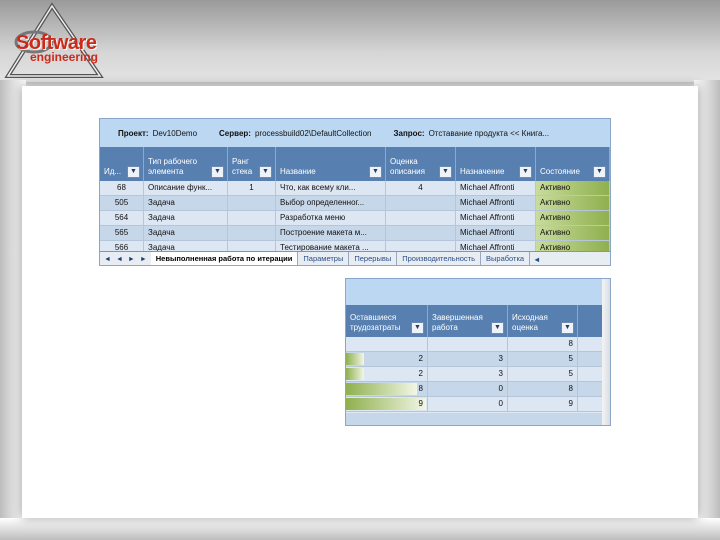 The height and width of the screenshot is (540, 720). I want to click on column-header-label: Оставшиеся трудозатраты, so click(375, 322).